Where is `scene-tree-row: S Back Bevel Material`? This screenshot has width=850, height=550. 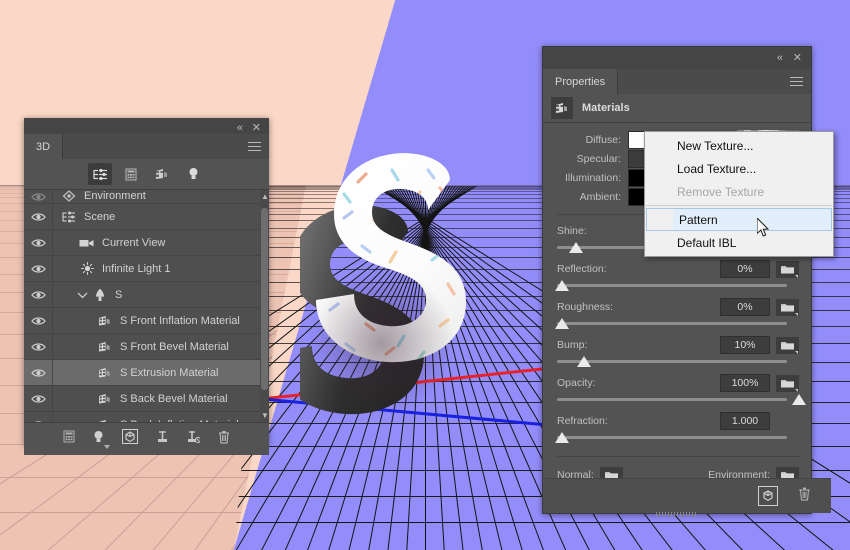
scene-tree-row: S Back Bevel Material is located at coordinates (146, 399).